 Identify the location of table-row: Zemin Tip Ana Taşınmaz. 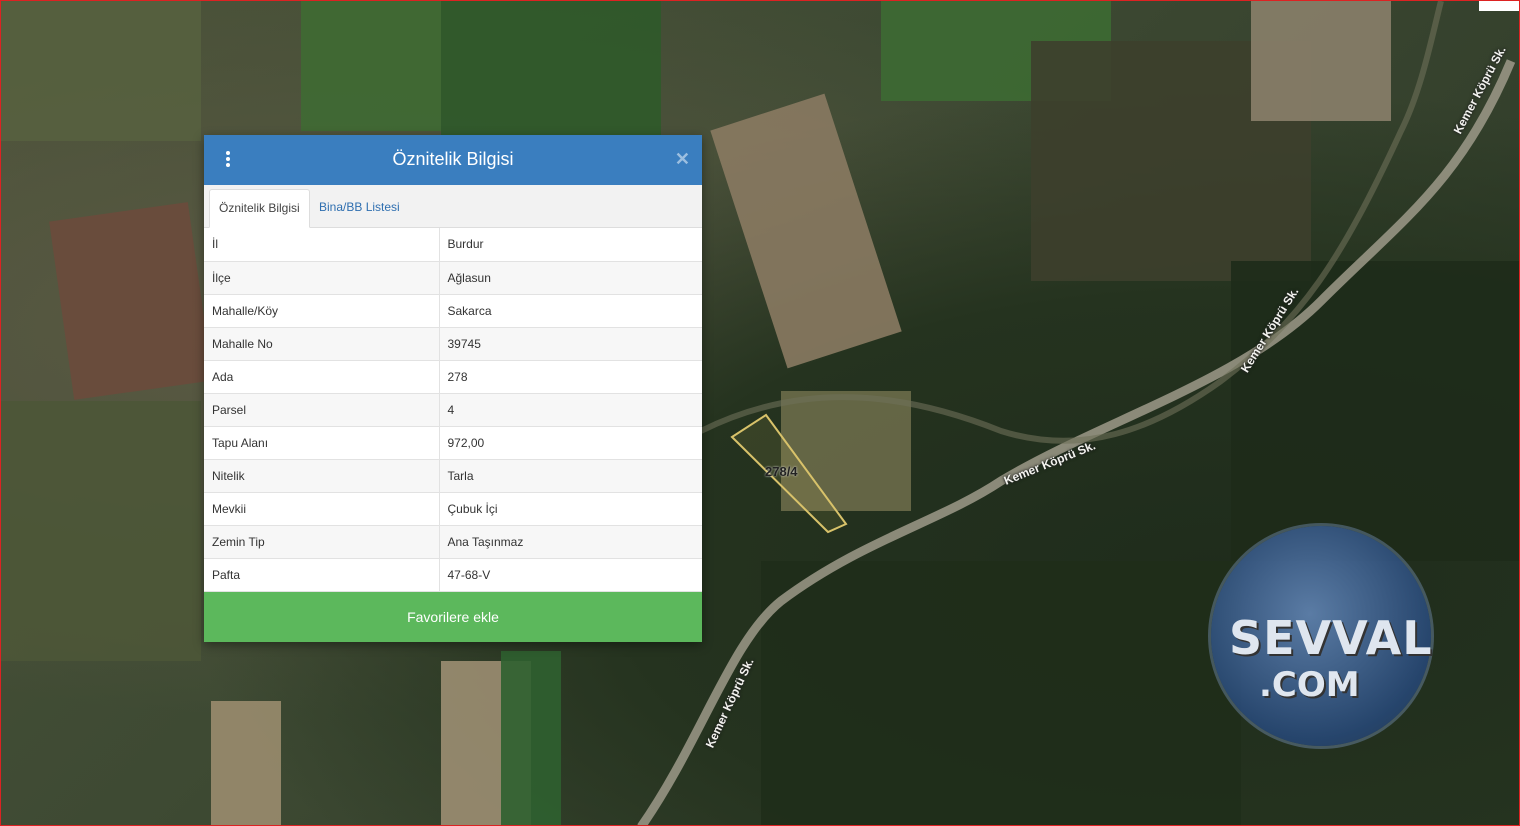
(453, 542).